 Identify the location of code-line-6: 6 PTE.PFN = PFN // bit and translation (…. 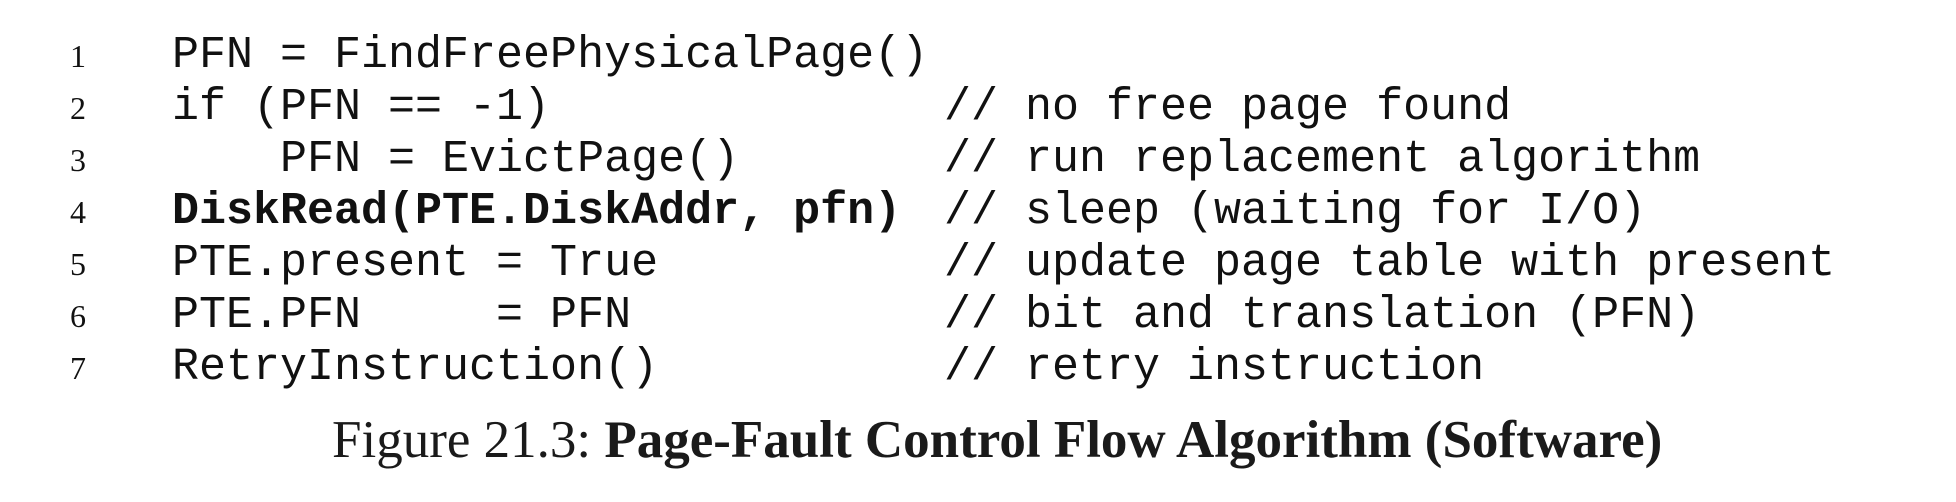
(978, 316).